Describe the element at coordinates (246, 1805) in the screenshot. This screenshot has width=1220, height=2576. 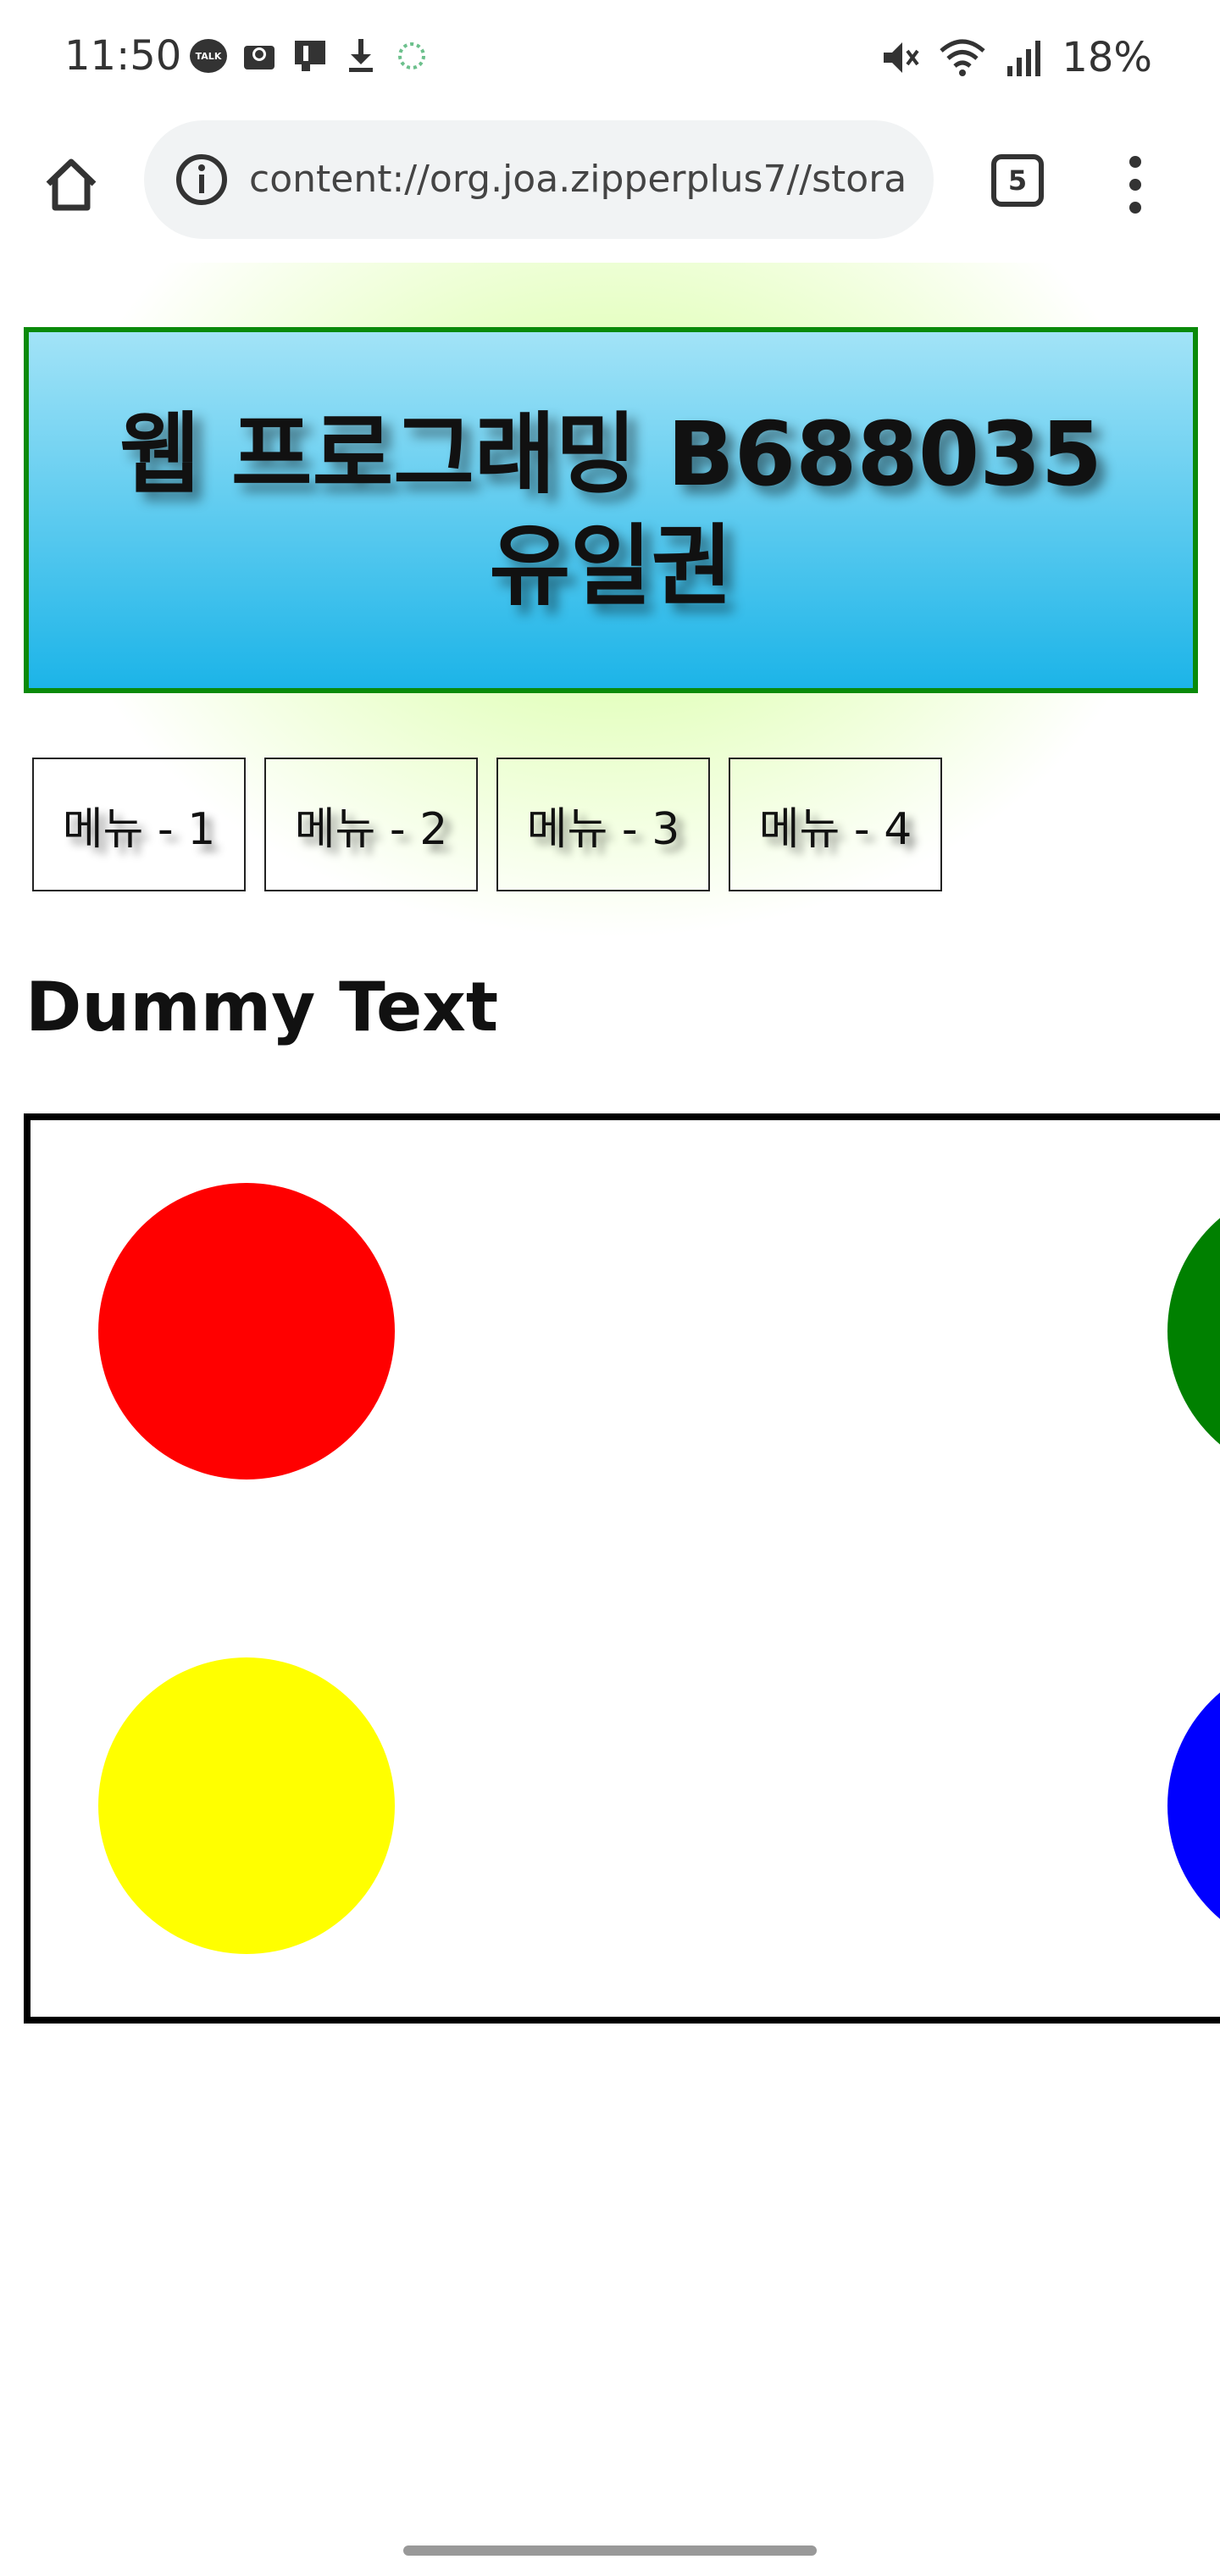
I see `yellow-circle` at that location.